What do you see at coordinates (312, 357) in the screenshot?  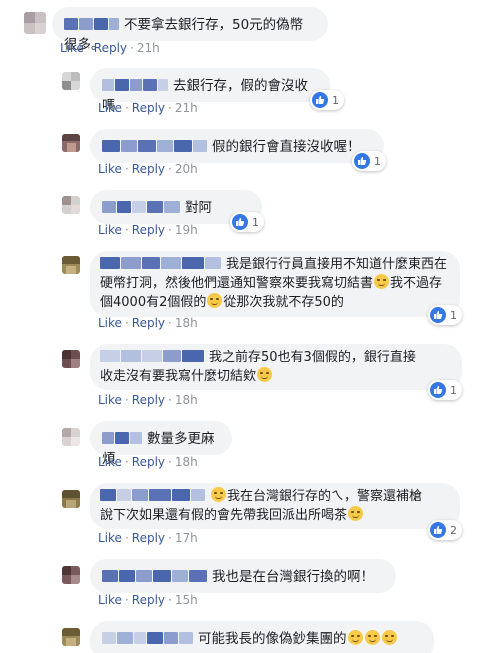 I see `comment-text-line: 我之前存50也有3個假的，銀行直接` at bounding box center [312, 357].